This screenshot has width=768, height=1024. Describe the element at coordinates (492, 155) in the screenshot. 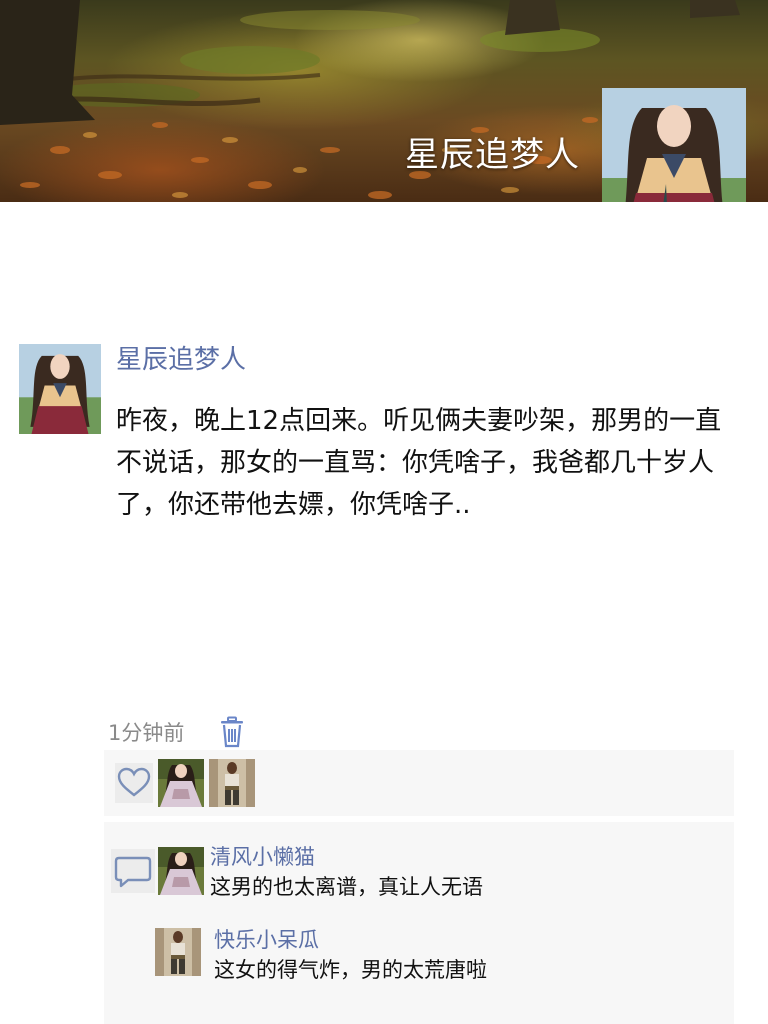

I see `profile-display-name: 星辰追梦人` at that location.